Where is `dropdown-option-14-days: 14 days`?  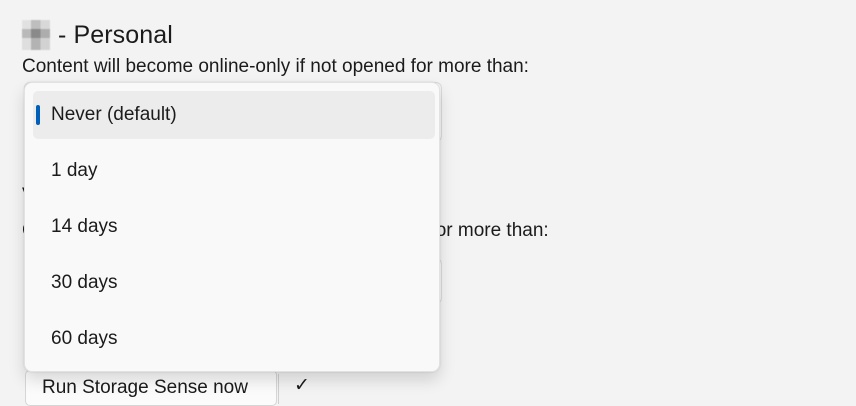
dropdown-option-14-days: 14 days is located at coordinates (234, 227).